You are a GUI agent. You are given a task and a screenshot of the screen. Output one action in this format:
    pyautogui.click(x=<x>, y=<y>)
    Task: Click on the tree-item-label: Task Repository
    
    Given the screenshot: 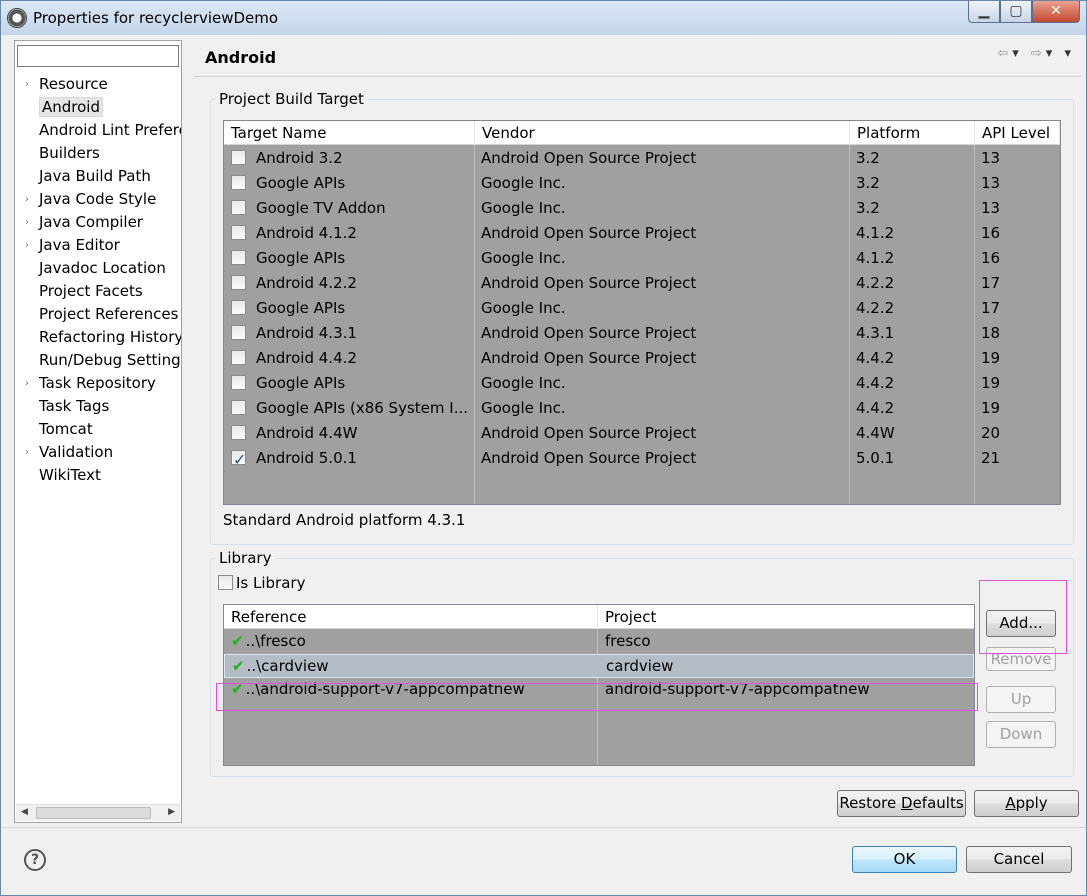 What is the action you would take?
    pyautogui.click(x=97, y=383)
    